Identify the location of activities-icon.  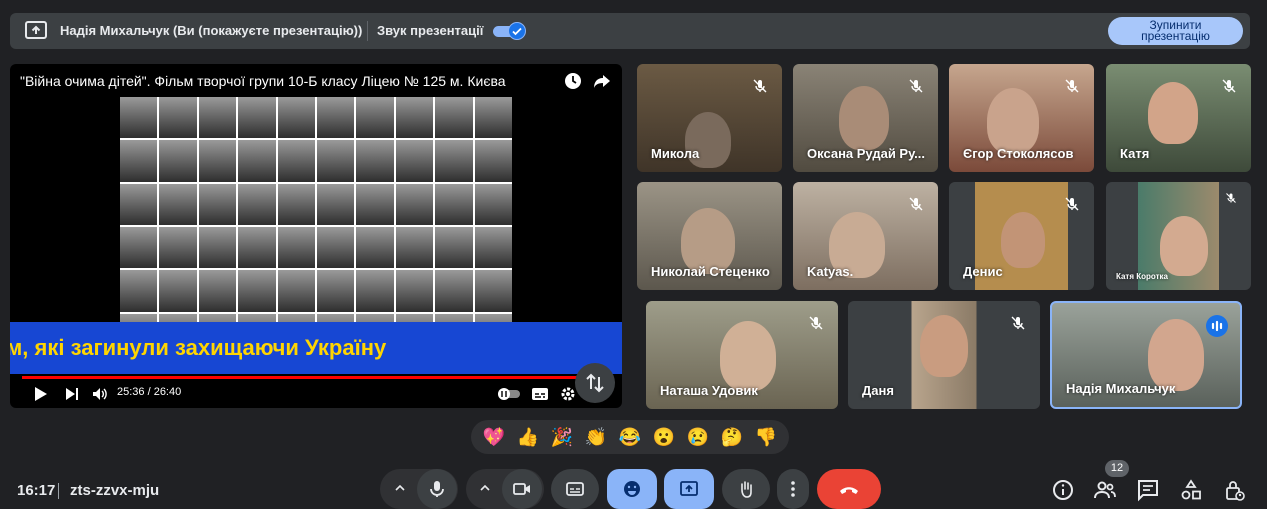
(1191, 489).